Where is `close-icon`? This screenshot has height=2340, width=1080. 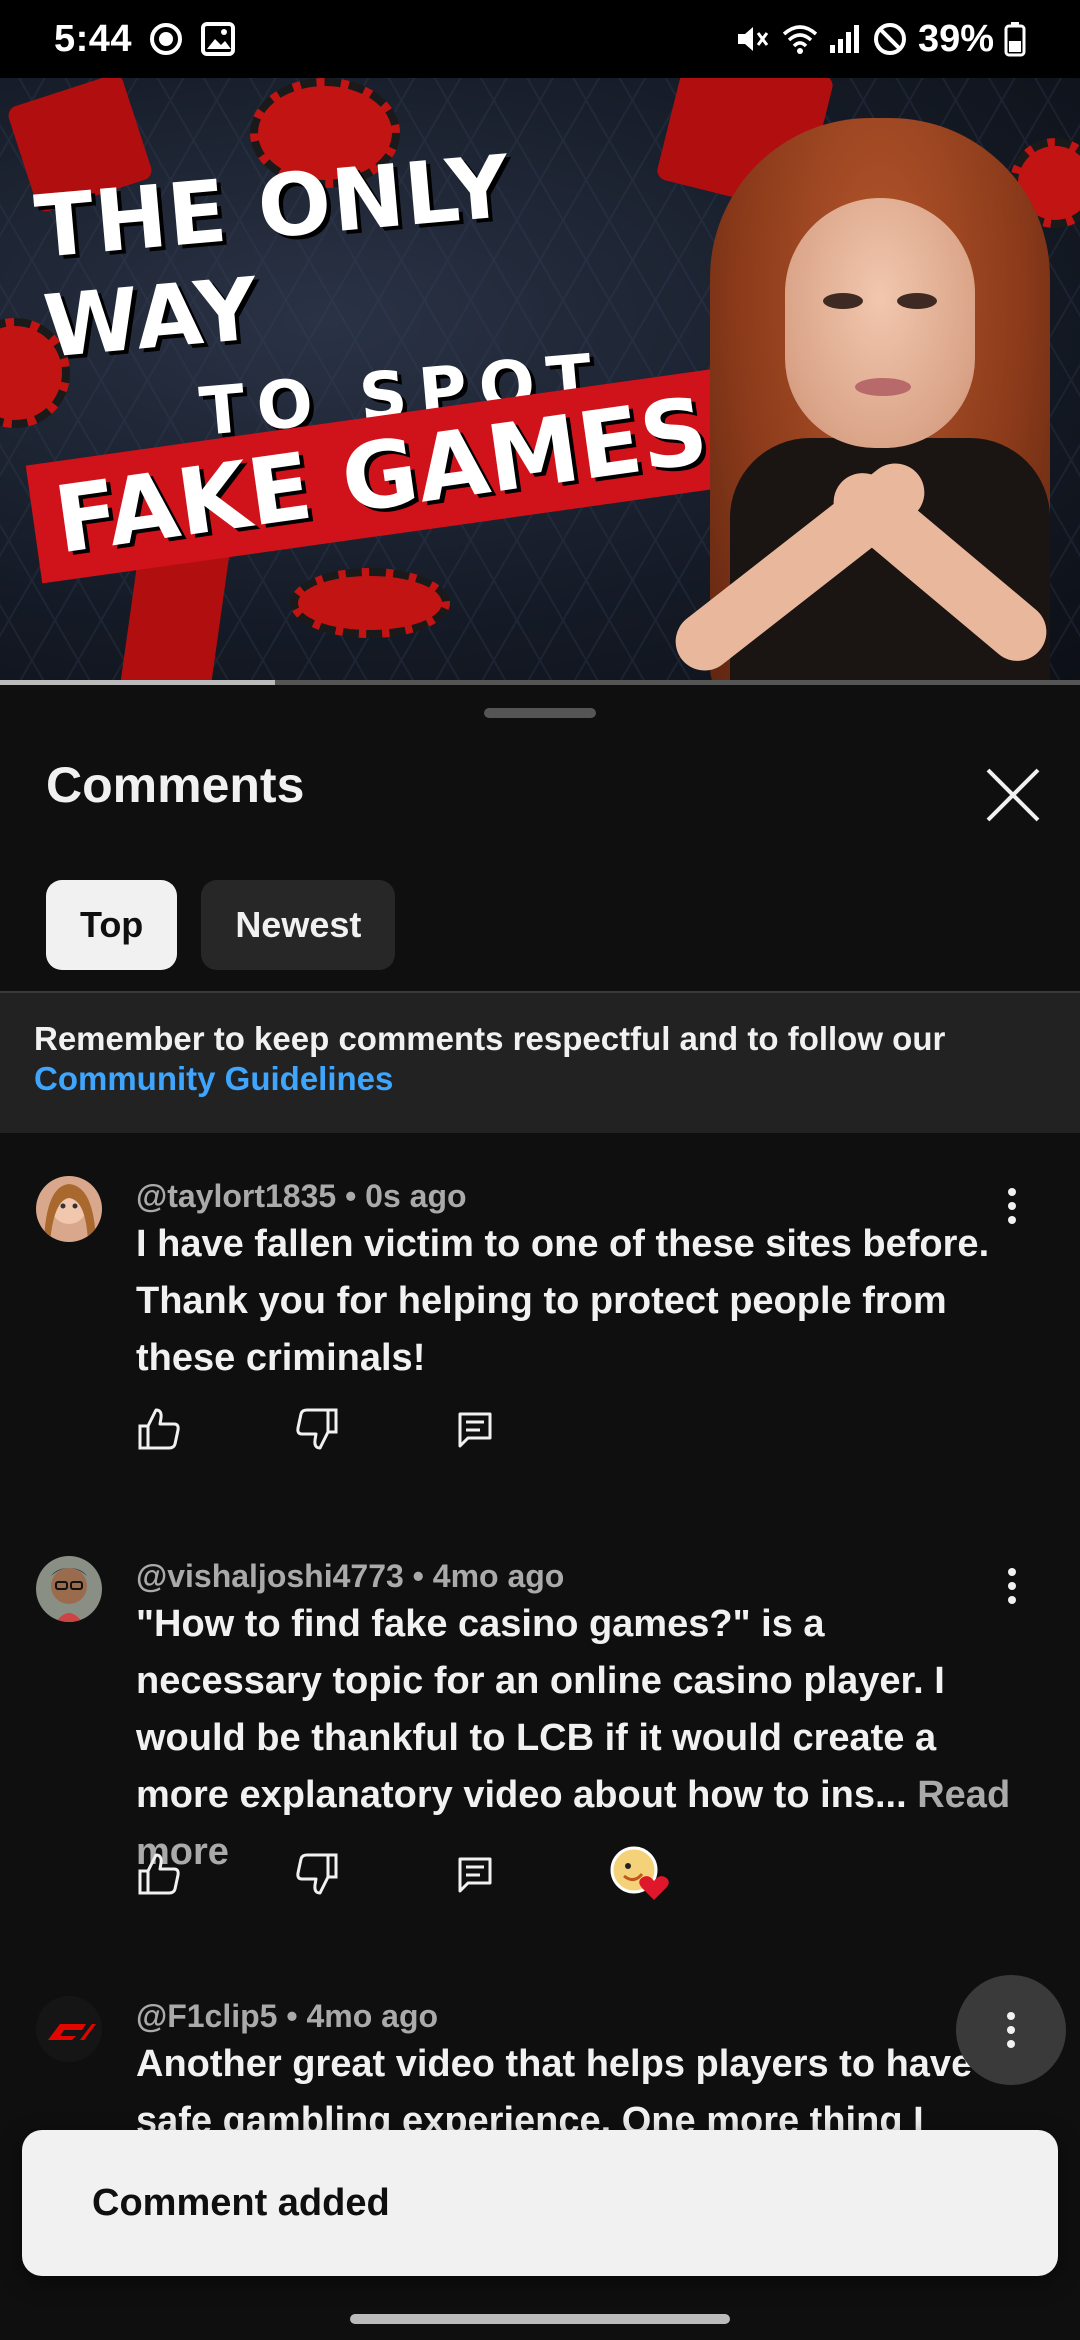
close-icon is located at coordinates (1013, 795).